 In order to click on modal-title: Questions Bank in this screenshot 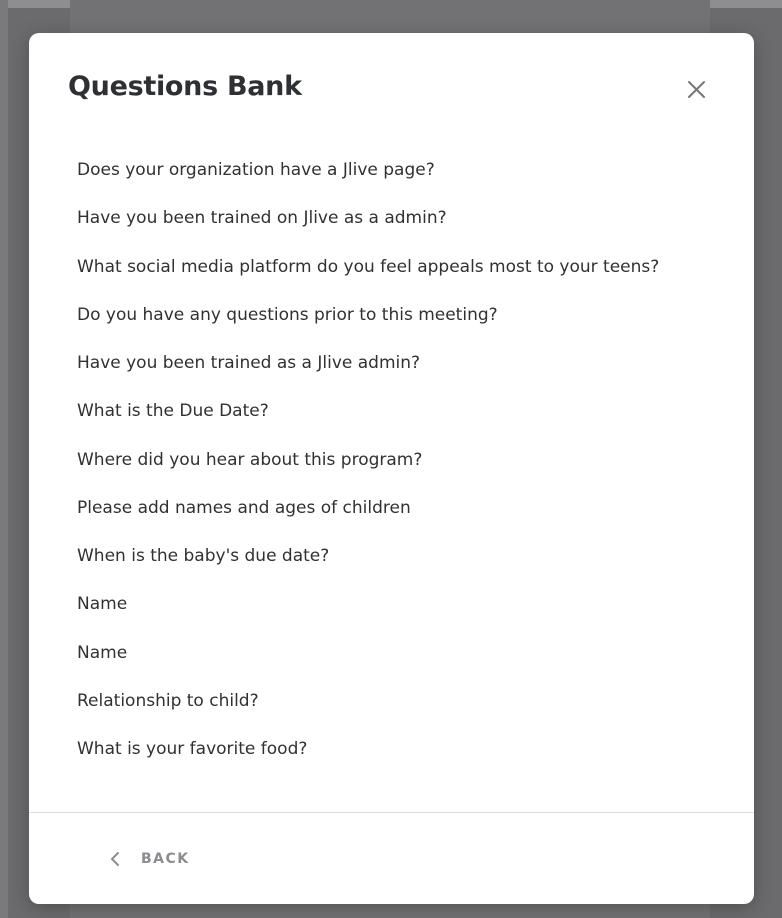, I will do `click(185, 86)`.